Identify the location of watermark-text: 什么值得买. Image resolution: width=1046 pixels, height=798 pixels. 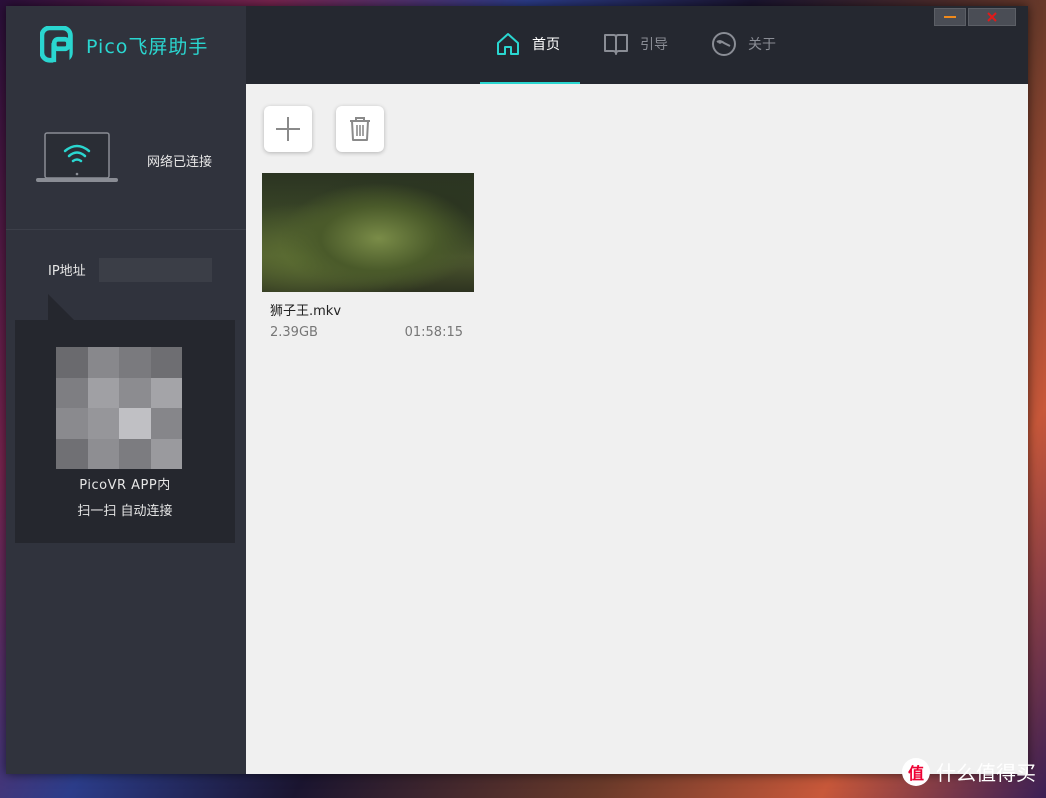
(986, 773).